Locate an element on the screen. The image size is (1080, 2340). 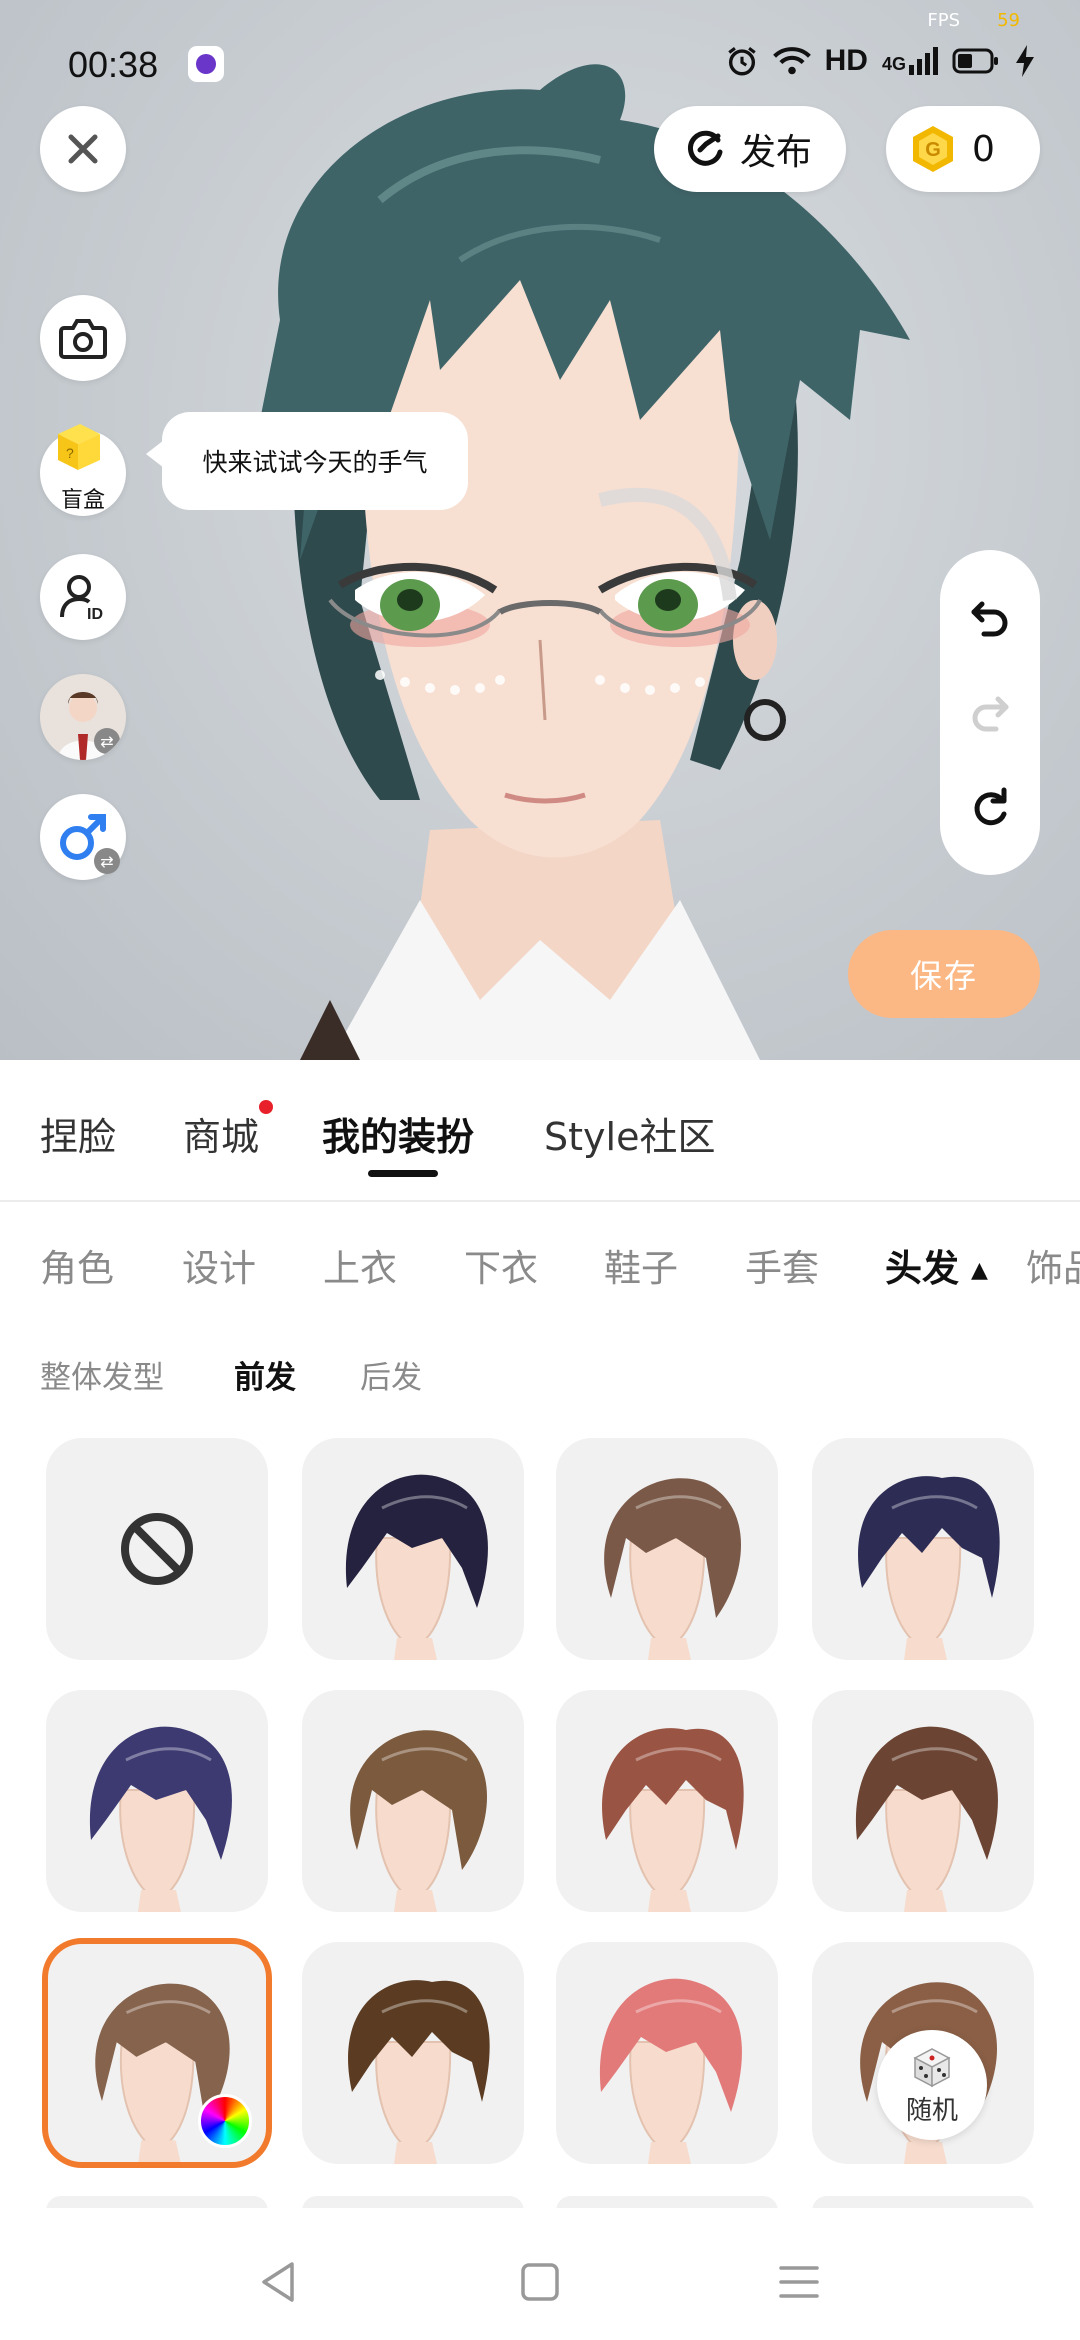
sub-category-label: 整体发型 is located at coordinates (102, 1378).